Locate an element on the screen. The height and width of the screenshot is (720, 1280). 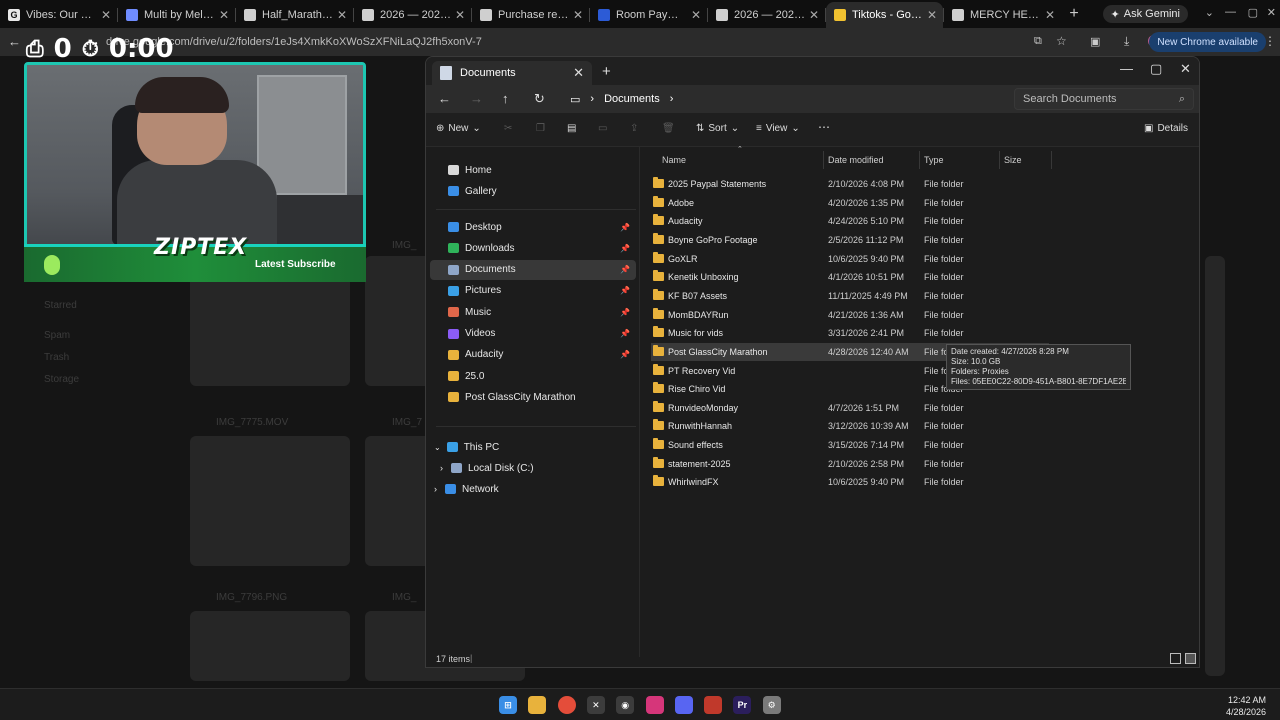
forward-arrow-icon: → is located at coordinates (476, 98).